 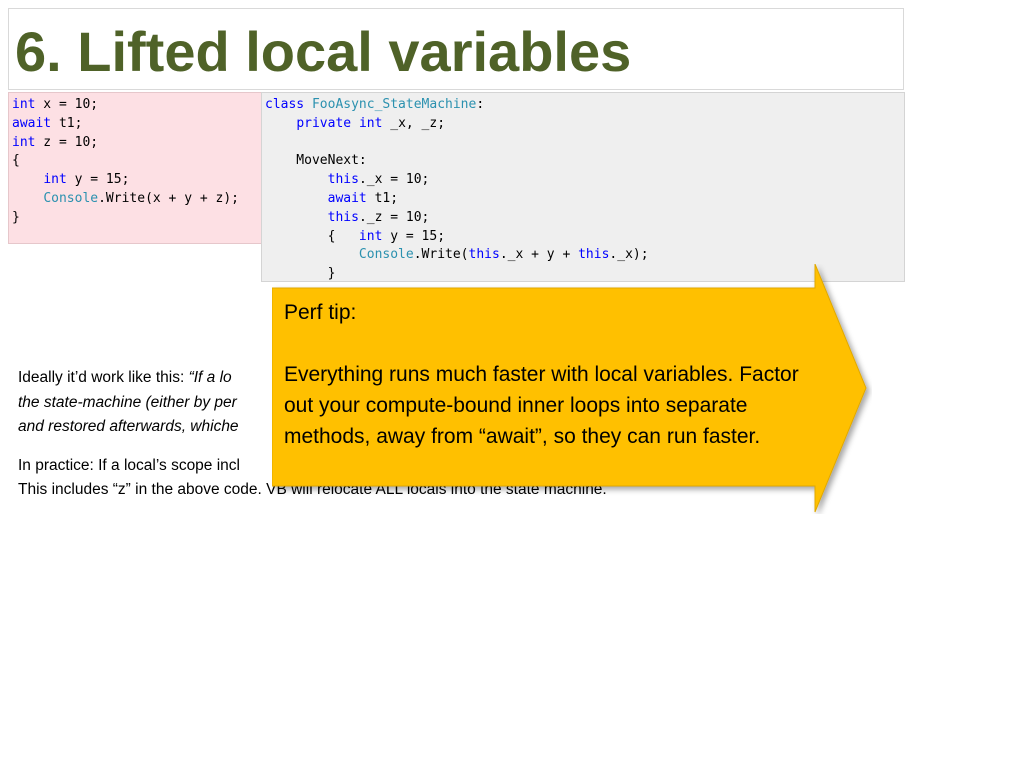 I want to click on code-right-line: this._z = 10;, so click(x=583, y=218).